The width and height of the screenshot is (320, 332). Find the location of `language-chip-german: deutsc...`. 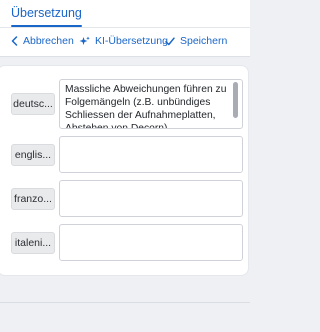

language-chip-german: deutsc... is located at coordinates (33, 104).